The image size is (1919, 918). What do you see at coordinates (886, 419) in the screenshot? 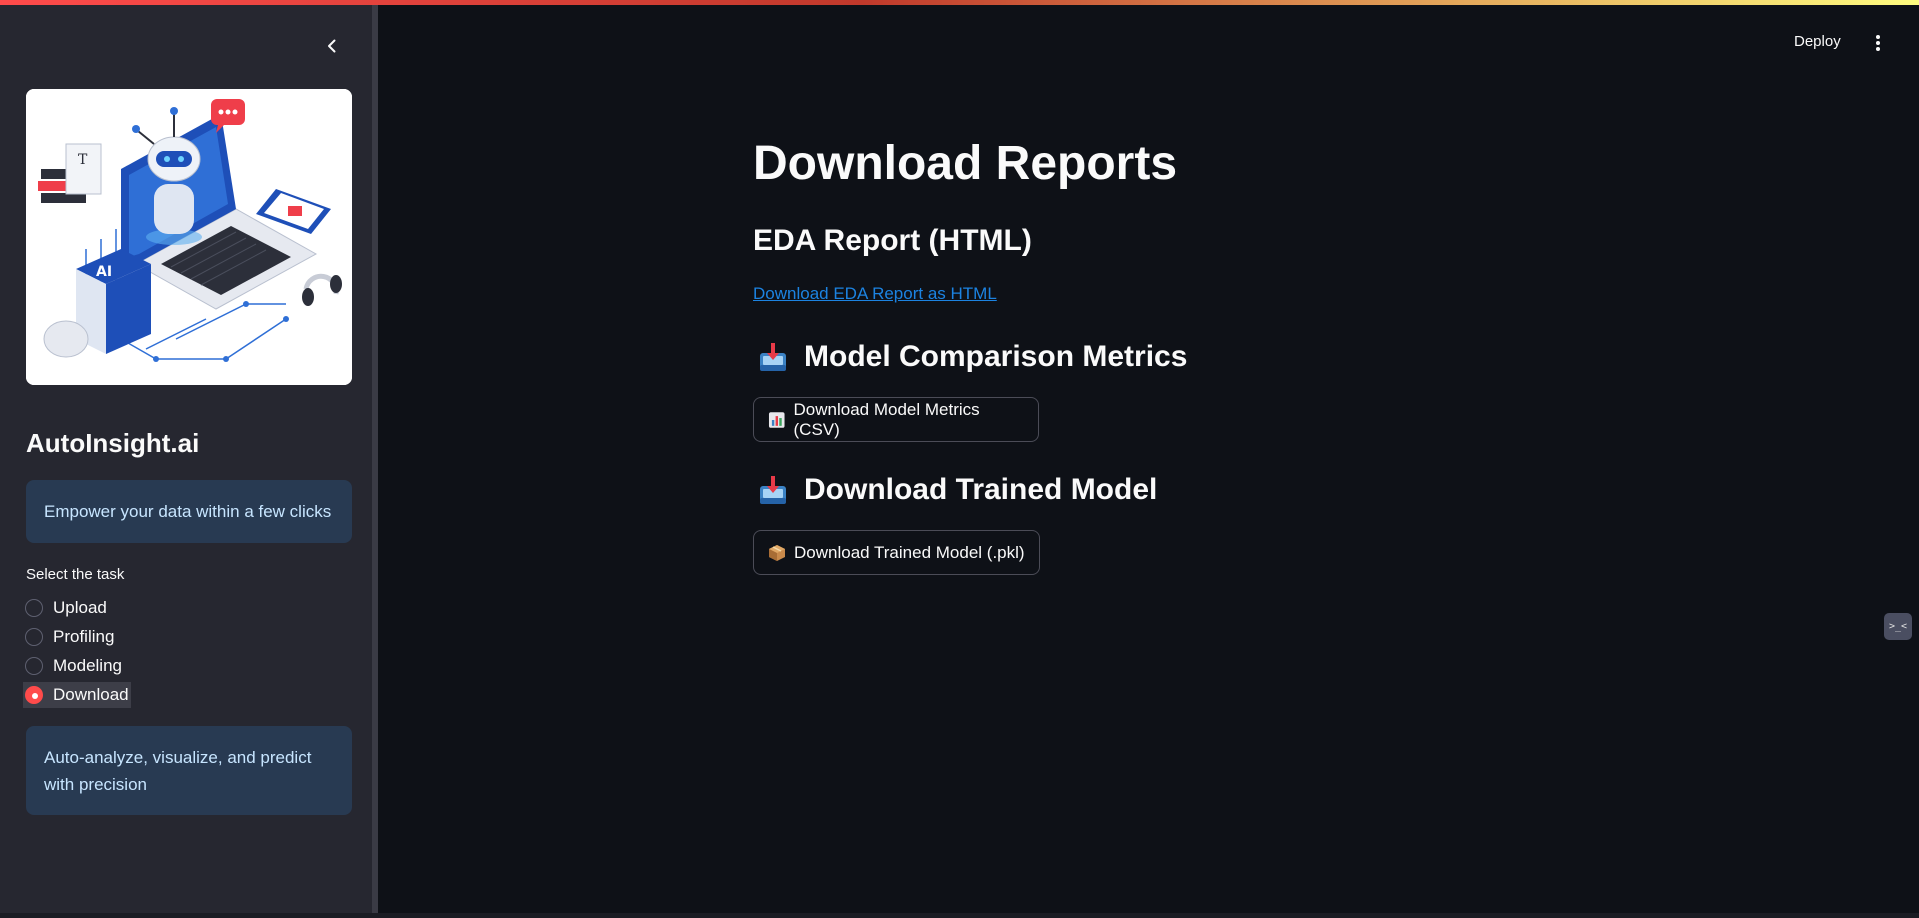
I see `download-metrics-button-label: Download Model Metrics (CSV)` at bounding box center [886, 419].